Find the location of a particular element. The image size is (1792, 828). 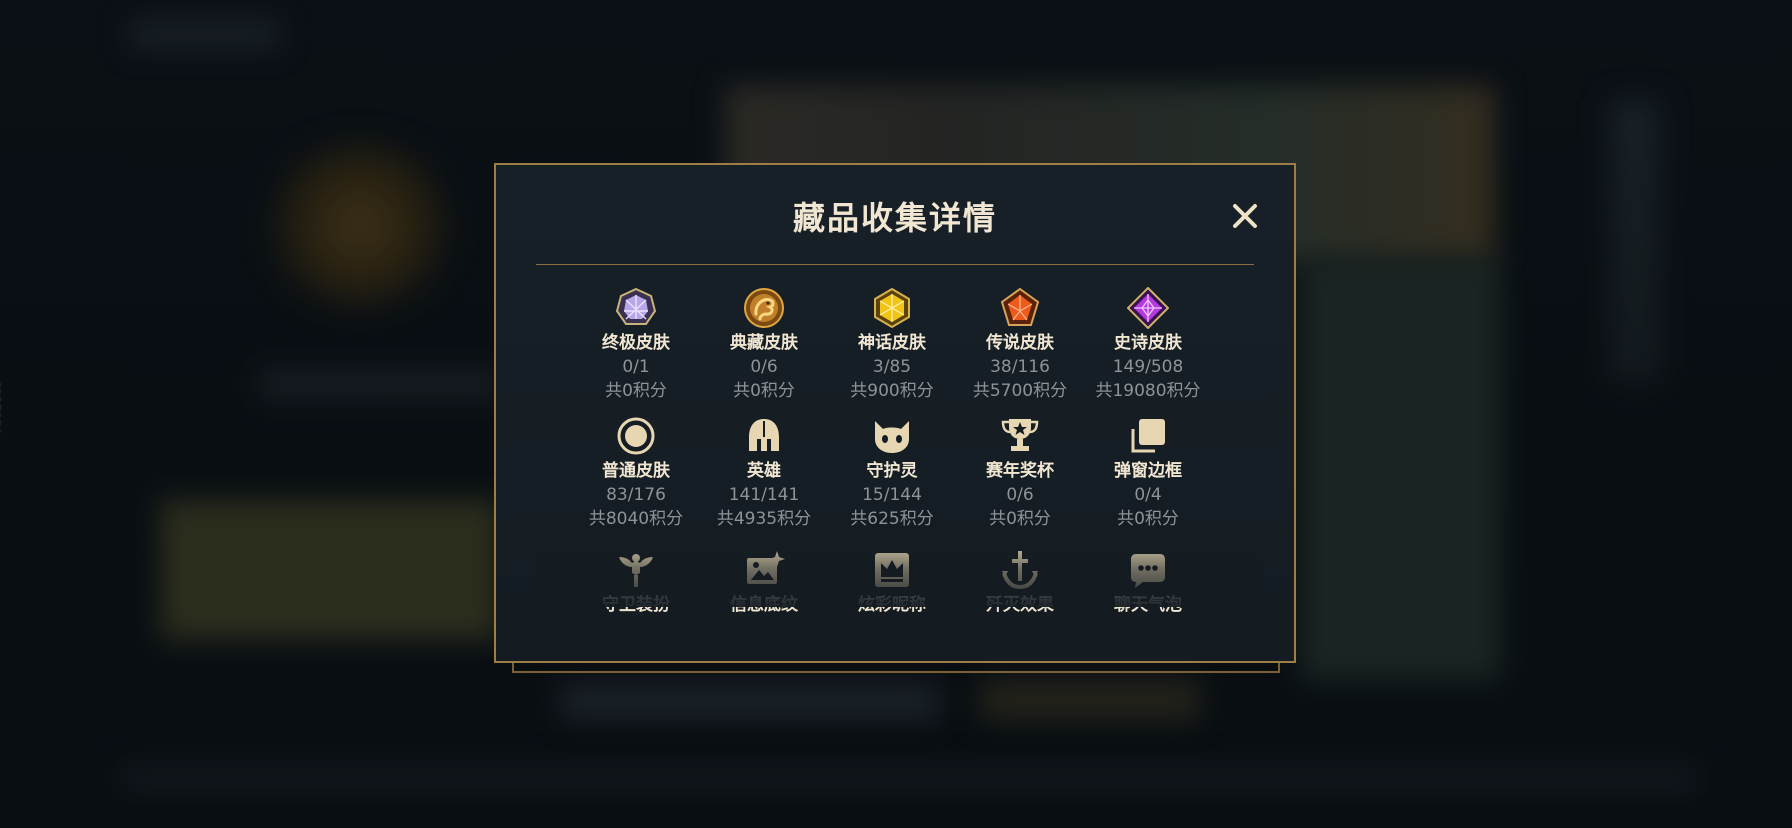

ultimate-gem-icon is located at coordinates (636, 306).